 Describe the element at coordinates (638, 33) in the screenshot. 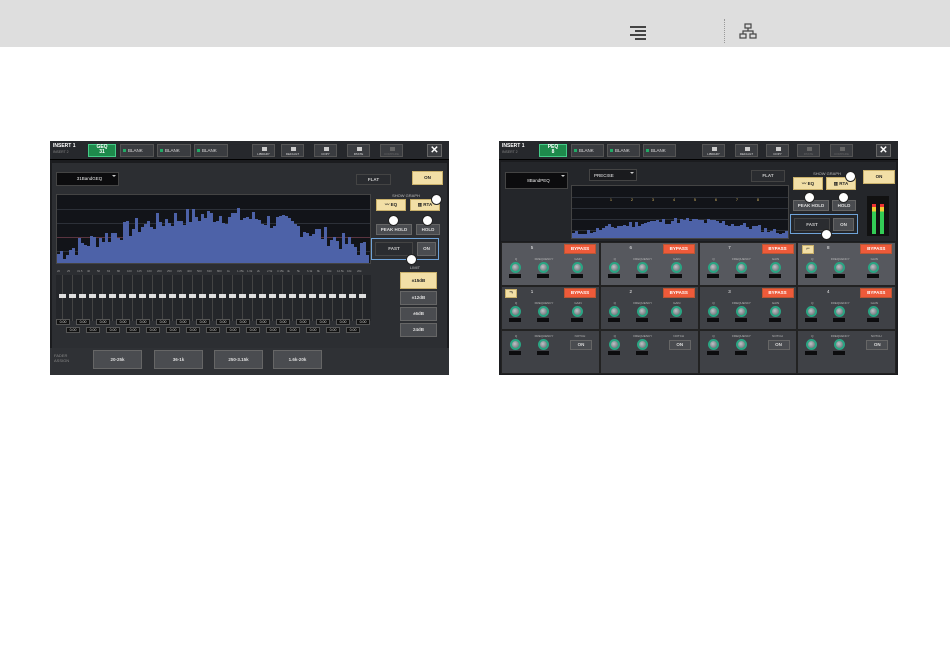

I see `list-icon` at that location.